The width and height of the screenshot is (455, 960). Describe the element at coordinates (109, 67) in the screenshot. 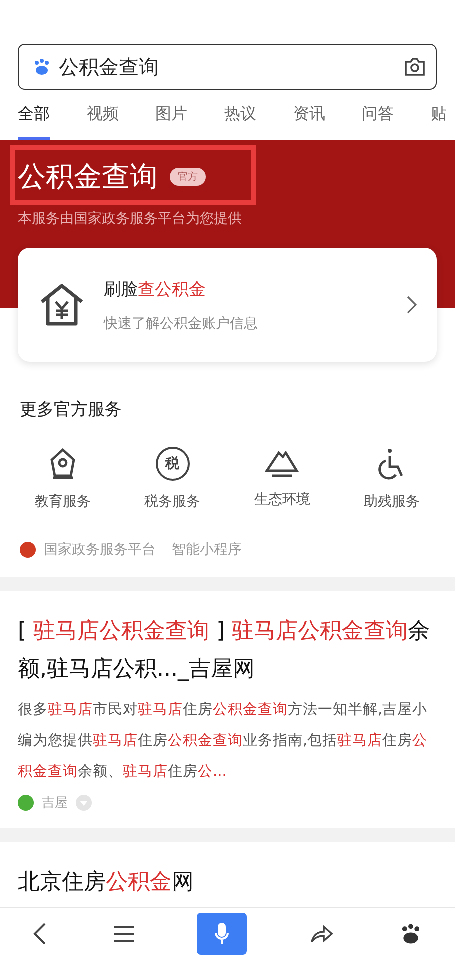

I see `search-query: 公积金查询` at that location.